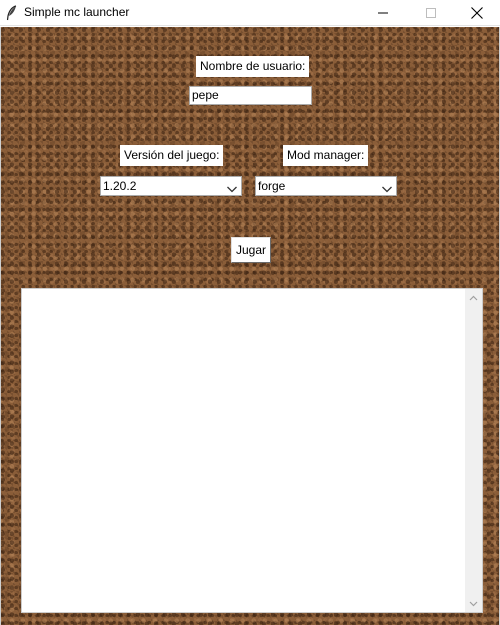  What do you see at coordinates (473, 450) in the screenshot?
I see `vertical-scrollbar` at bounding box center [473, 450].